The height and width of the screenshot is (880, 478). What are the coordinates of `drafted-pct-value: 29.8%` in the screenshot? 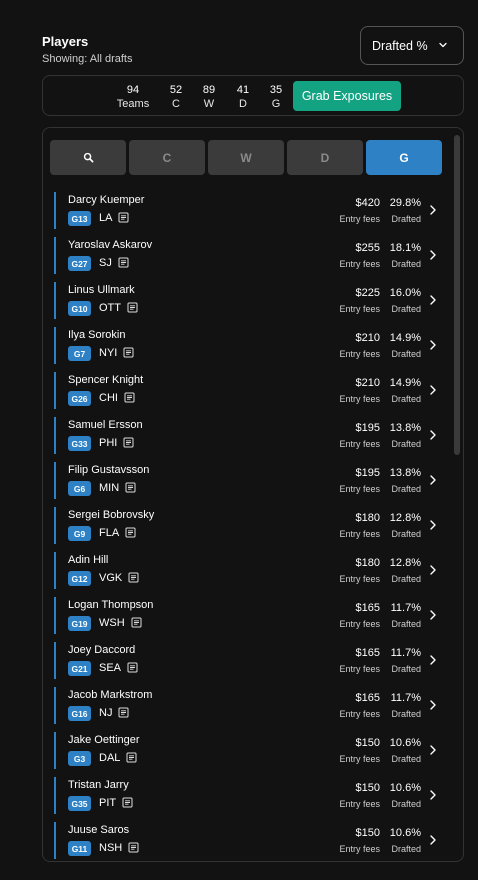 It's located at (405, 203).